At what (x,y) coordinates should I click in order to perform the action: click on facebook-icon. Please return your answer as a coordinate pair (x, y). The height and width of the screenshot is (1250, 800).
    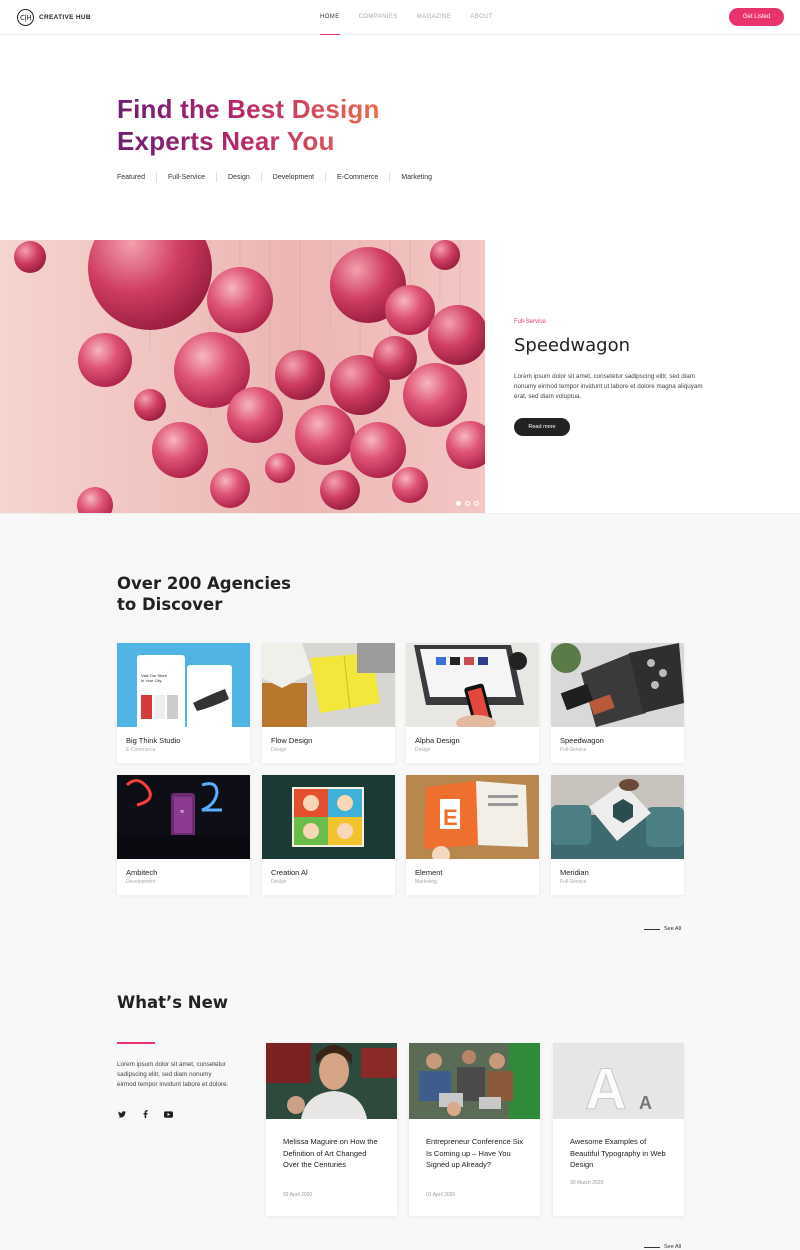
    Looking at the image, I should click on (145, 1114).